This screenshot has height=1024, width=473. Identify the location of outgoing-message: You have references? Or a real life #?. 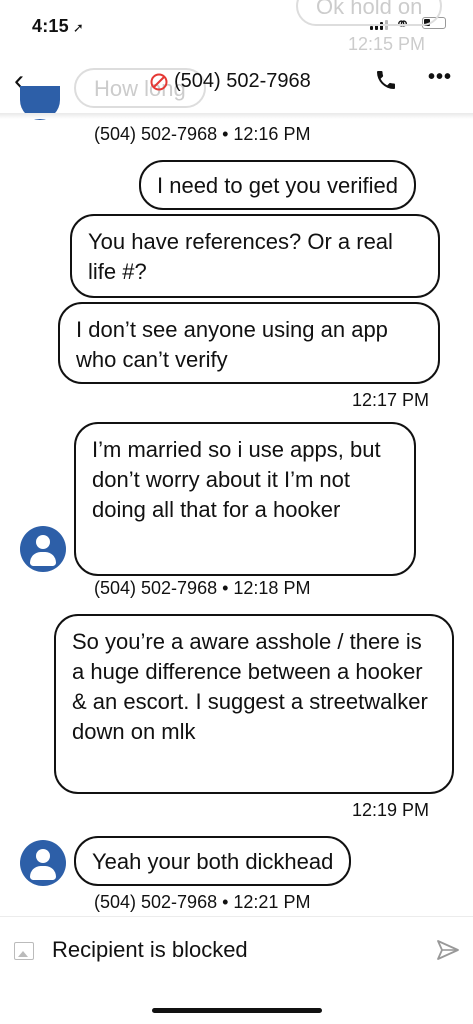
(255, 256).